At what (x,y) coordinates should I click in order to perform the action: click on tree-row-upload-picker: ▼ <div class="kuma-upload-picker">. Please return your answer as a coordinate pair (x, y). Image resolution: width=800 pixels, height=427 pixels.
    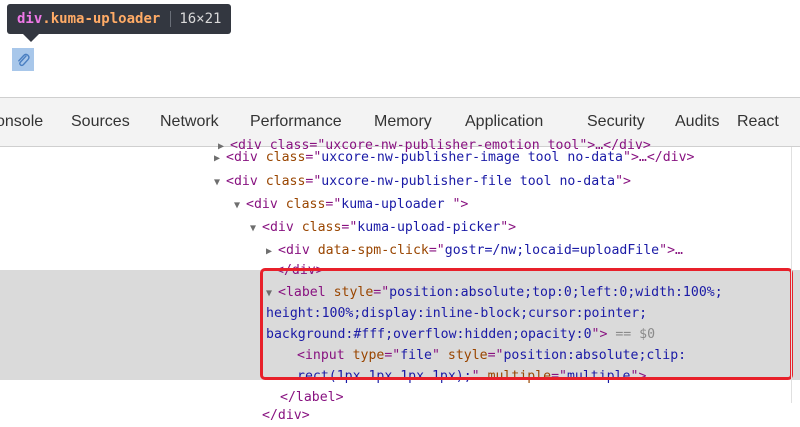
    Looking at the image, I should click on (383, 228).